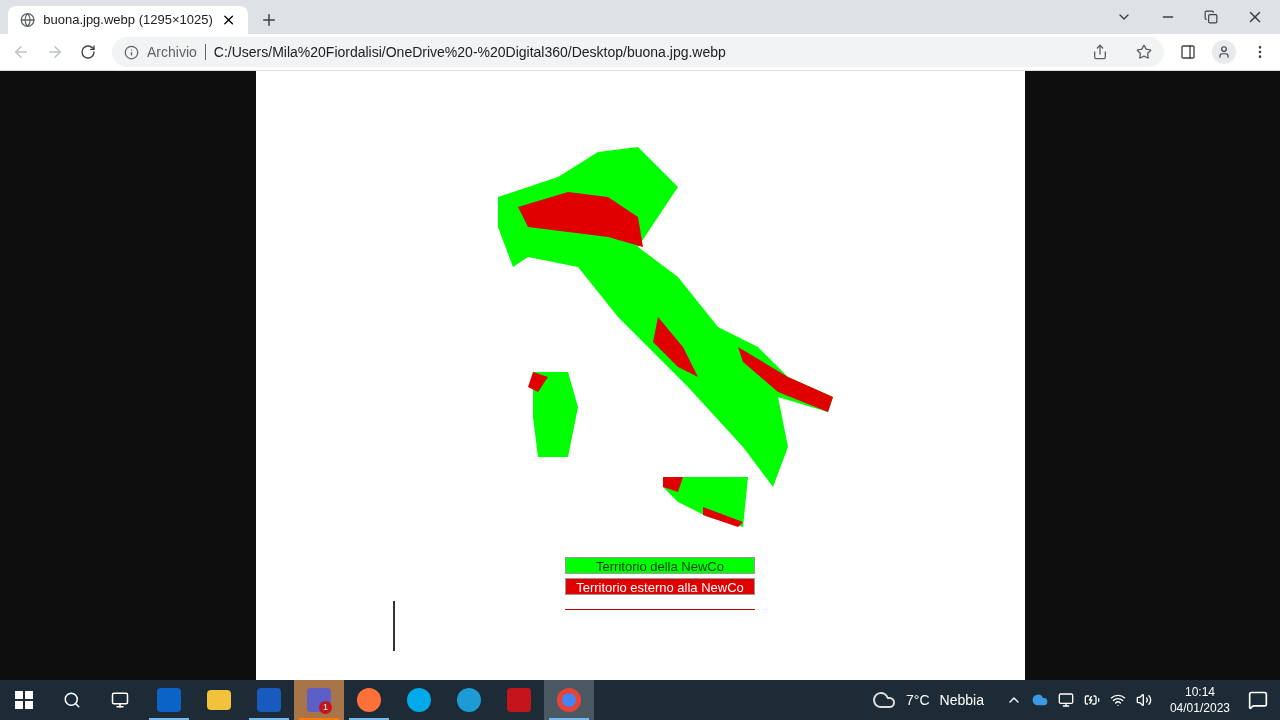 This screenshot has width=1280, height=720. Describe the element at coordinates (1211, 17) in the screenshot. I see `restore-icon` at that location.